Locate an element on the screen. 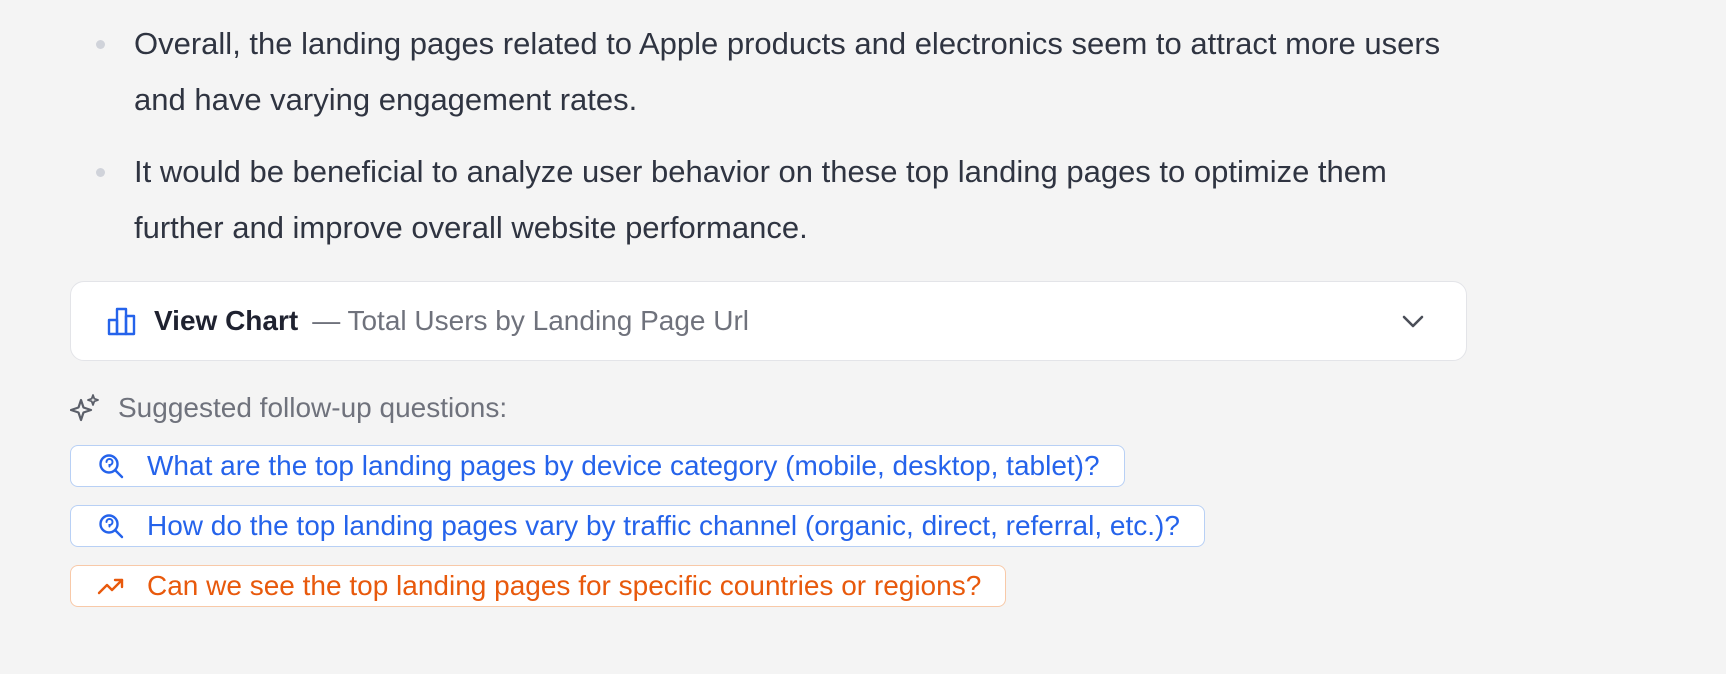  trending-up-icon is located at coordinates (110, 586).